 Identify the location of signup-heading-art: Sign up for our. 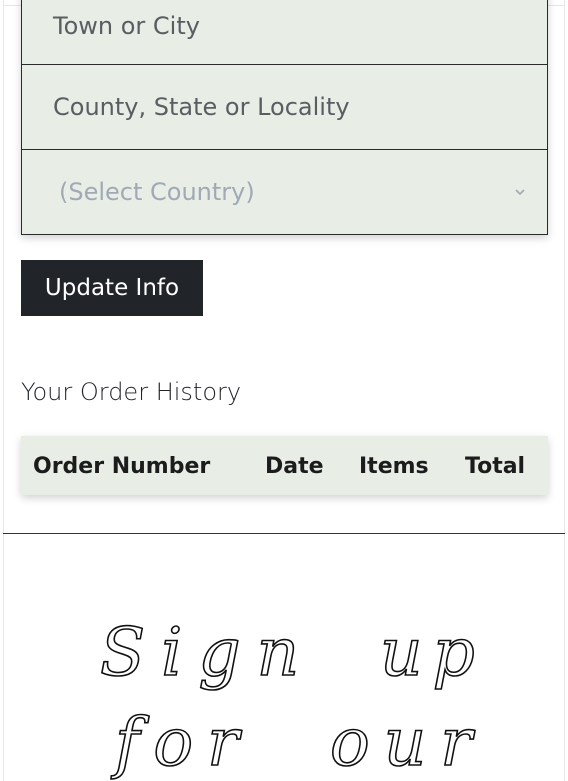
(292, 696).